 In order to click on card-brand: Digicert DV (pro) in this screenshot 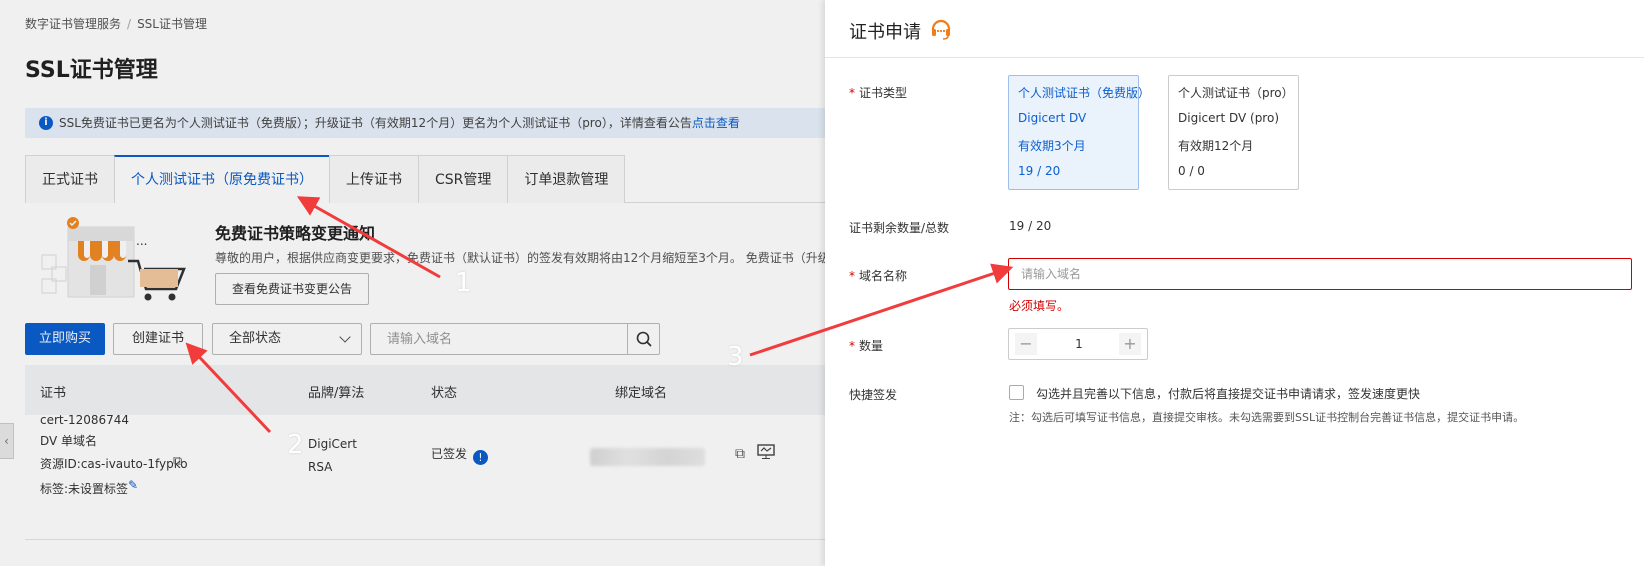, I will do `click(1229, 117)`.